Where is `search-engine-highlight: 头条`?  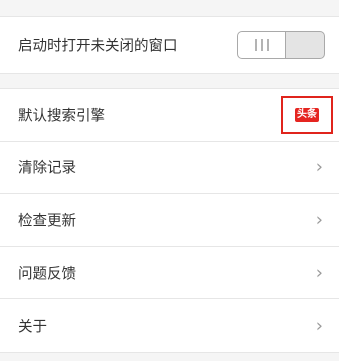 search-engine-highlight: 头条 is located at coordinates (307, 114).